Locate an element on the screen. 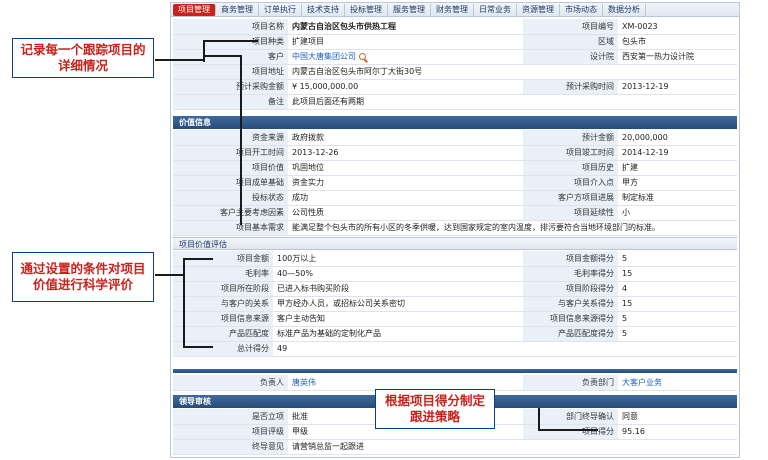 The height and width of the screenshot is (460, 768). table-row: 负责人 唐英伟 负责部门 大客户业务 is located at coordinates (455, 383).